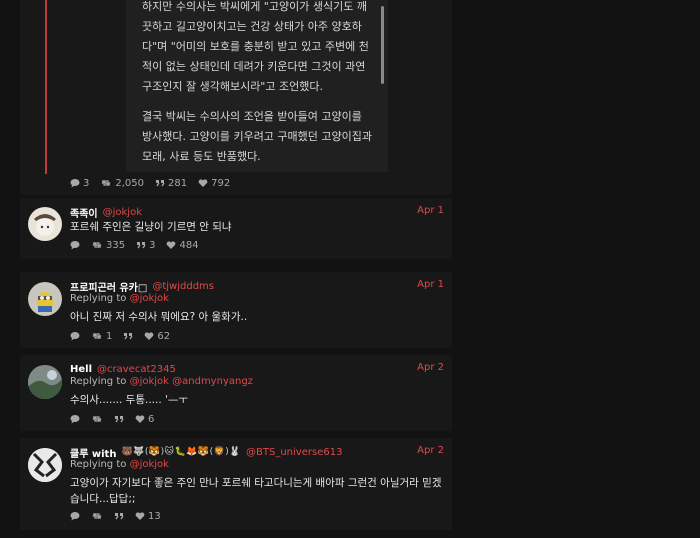 This screenshot has height=538, width=700. Describe the element at coordinates (129, 400) in the screenshot. I see `tweet-text: 수의사....... 두통..... '—ㅜ` at that location.